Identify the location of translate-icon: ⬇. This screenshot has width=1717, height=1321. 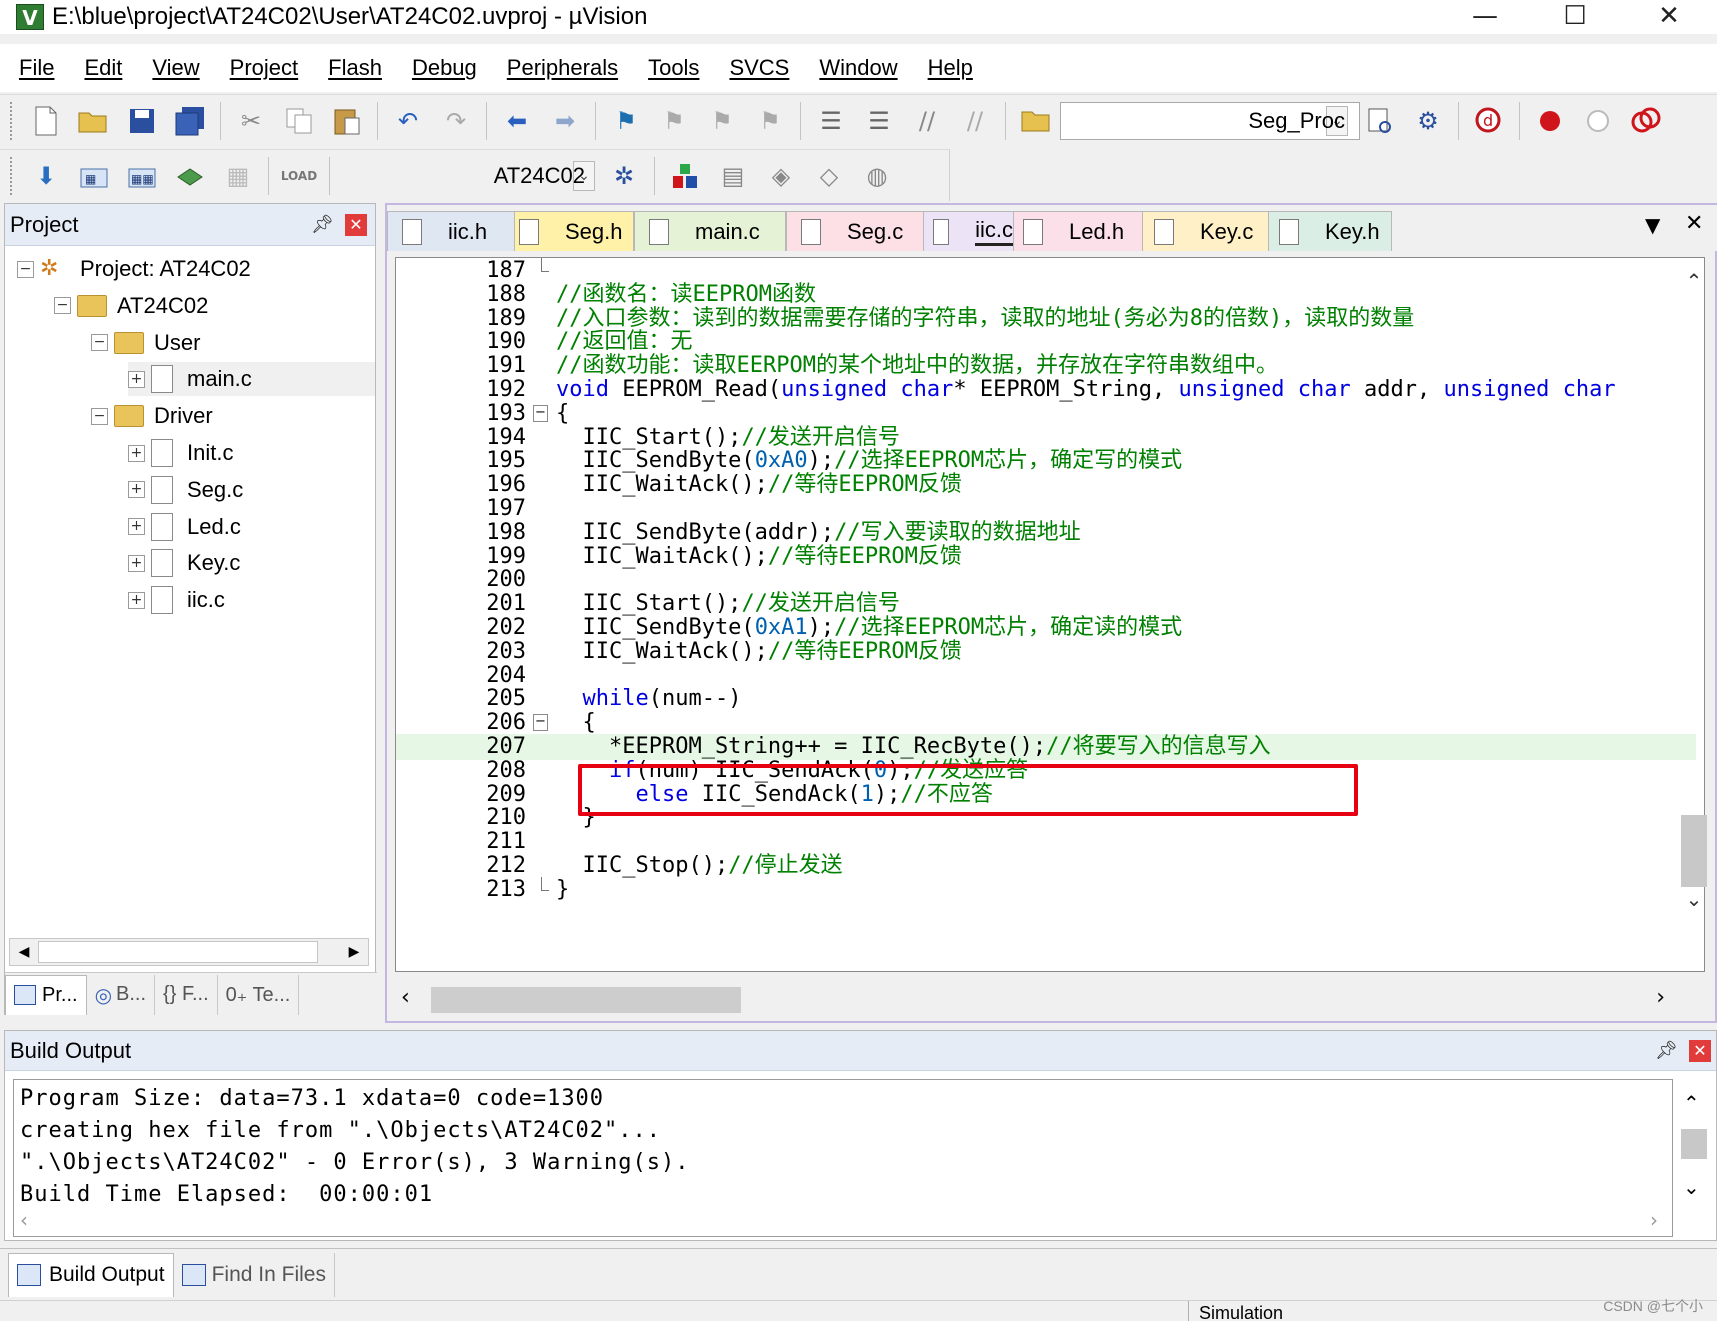
(46, 176).